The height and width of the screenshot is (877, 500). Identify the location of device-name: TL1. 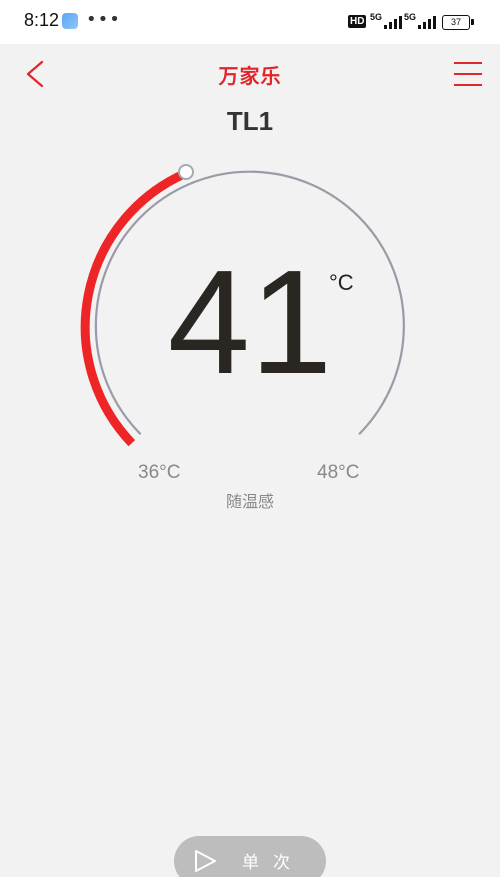
(250, 121).